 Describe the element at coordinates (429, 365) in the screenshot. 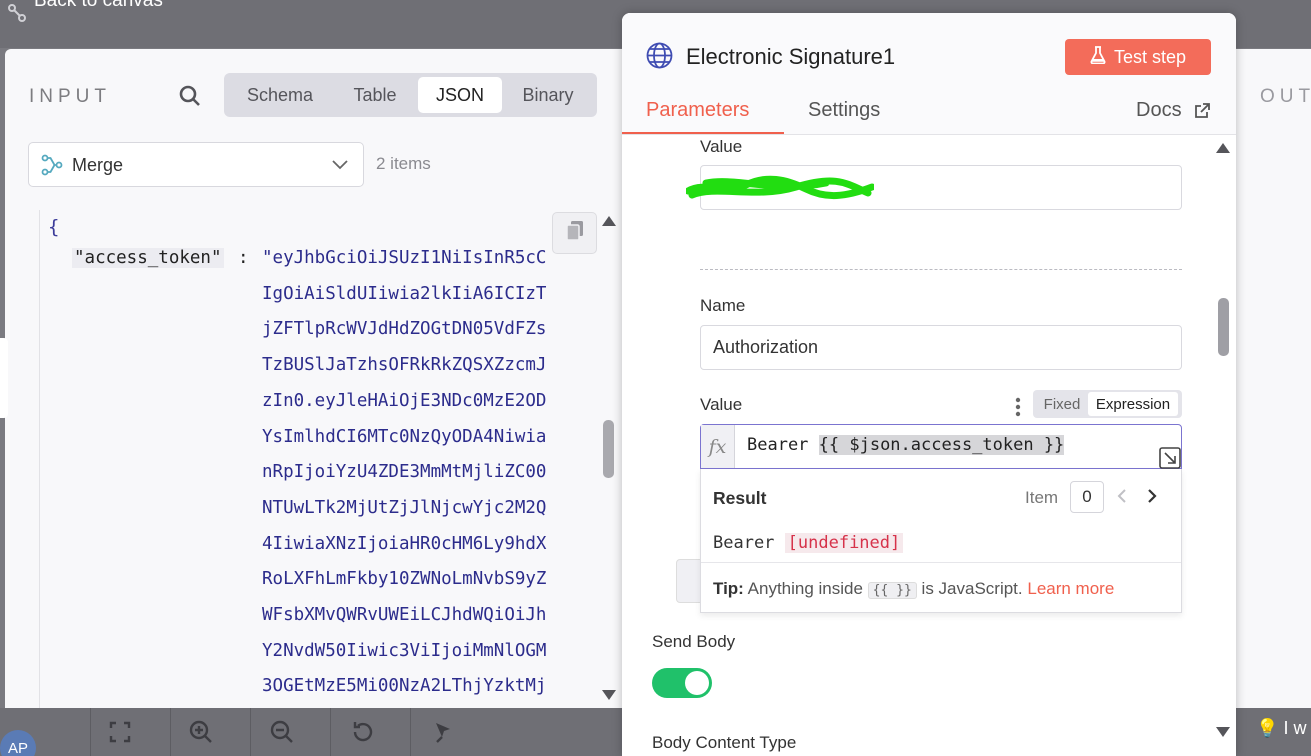

I see `json-value-line: TzBUSlJaTzhsOFRkRkZQSXZzcmJ` at that location.